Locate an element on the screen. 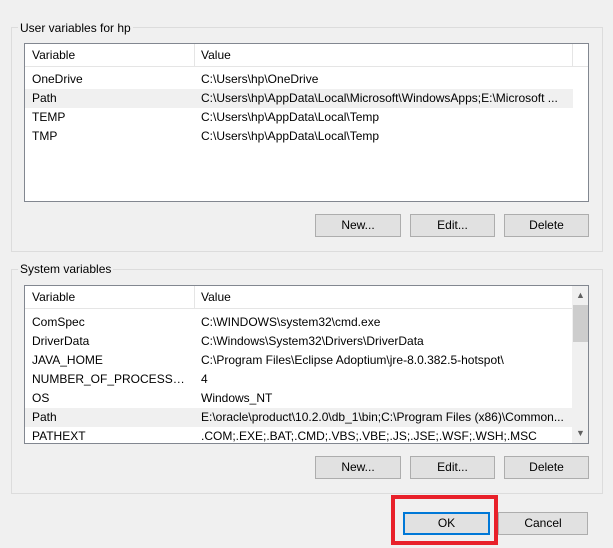 Image resolution: width=613 pixels, height=548 pixels. system-variable-row: OS Windows_NT is located at coordinates (298, 398).